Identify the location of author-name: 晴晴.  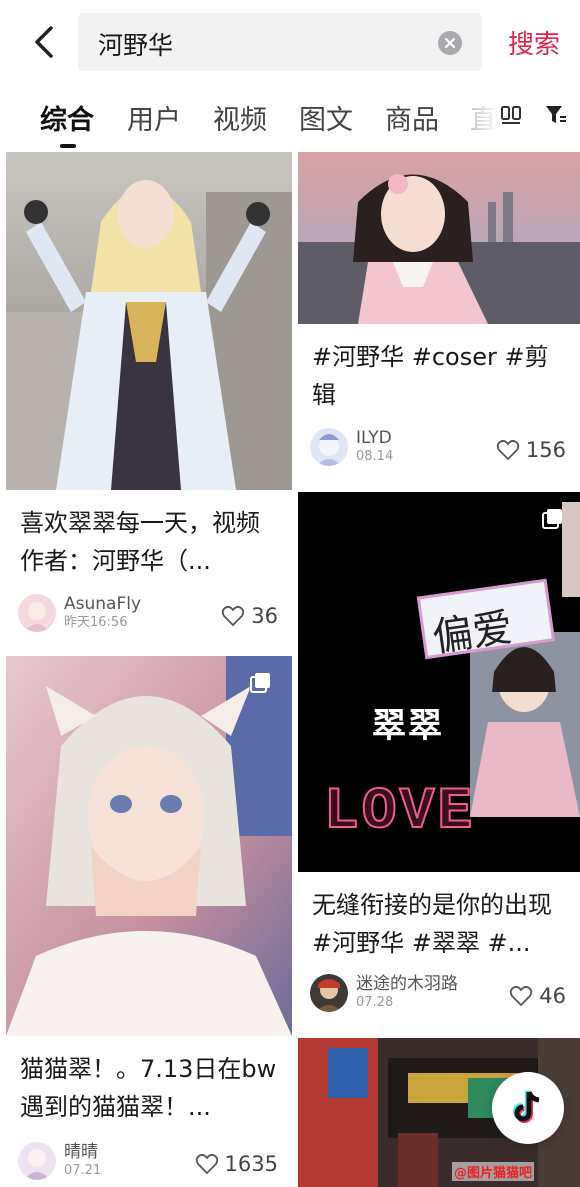
(81, 1152).